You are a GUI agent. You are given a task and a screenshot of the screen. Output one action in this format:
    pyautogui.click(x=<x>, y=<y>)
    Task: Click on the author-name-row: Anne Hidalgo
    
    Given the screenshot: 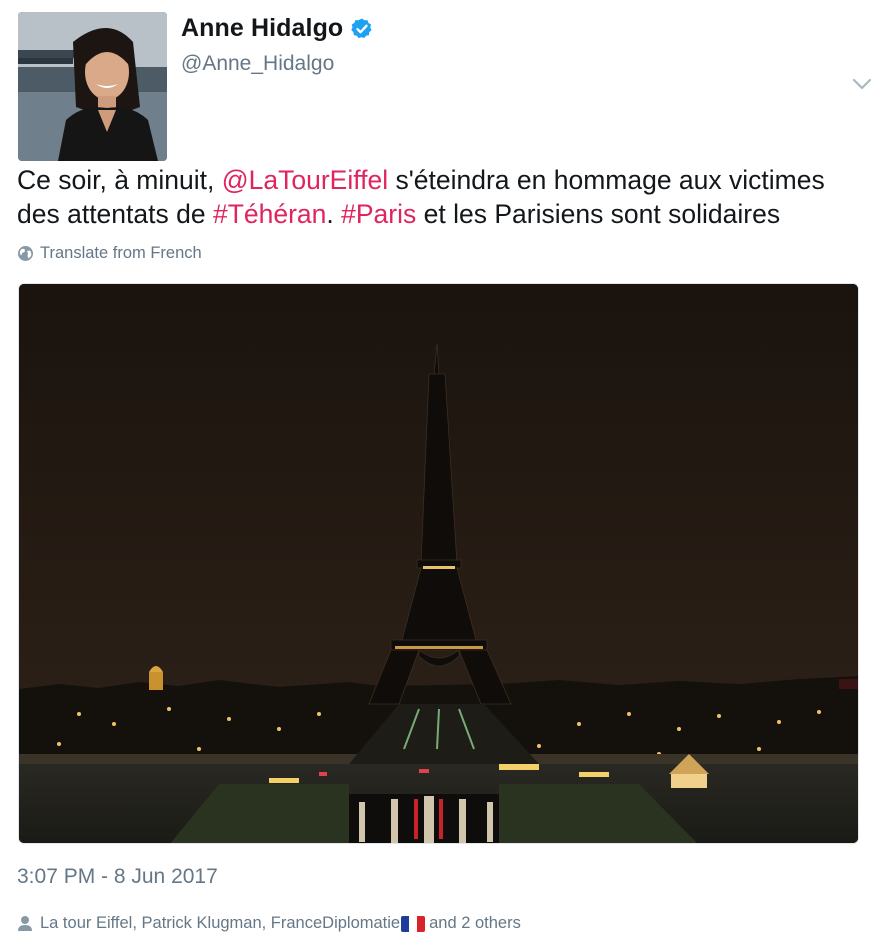 What is the action you would take?
    pyautogui.click(x=277, y=28)
    